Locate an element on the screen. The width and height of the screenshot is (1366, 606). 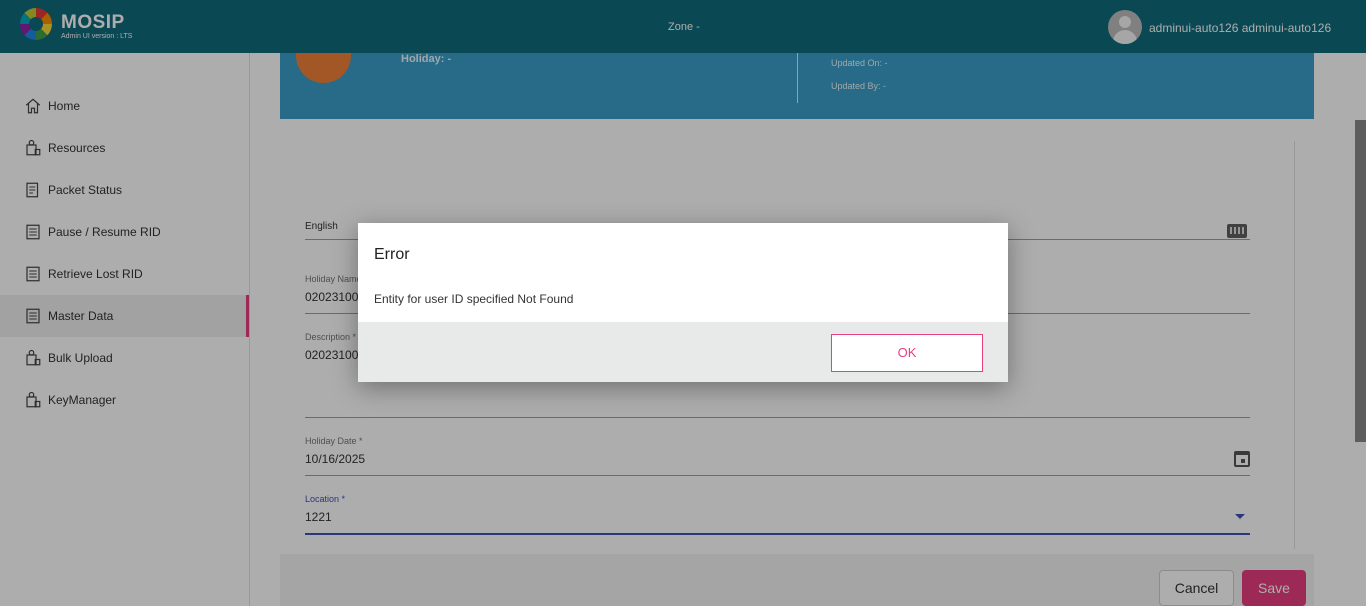
dialog-message: Entity for user ID specified Not Found is located at coordinates (474, 299).